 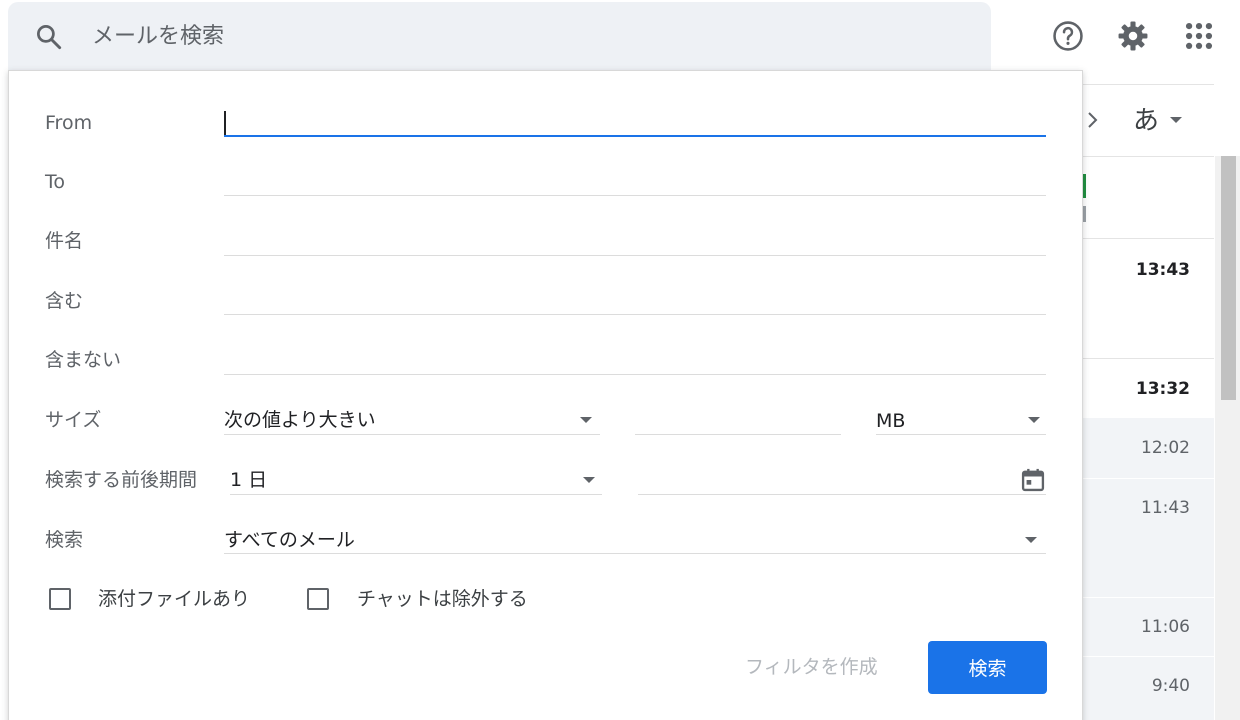 What do you see at coordinates (635, 553) in the screenshot?
I see `search-in-underline` at bounding box center [635, 553].